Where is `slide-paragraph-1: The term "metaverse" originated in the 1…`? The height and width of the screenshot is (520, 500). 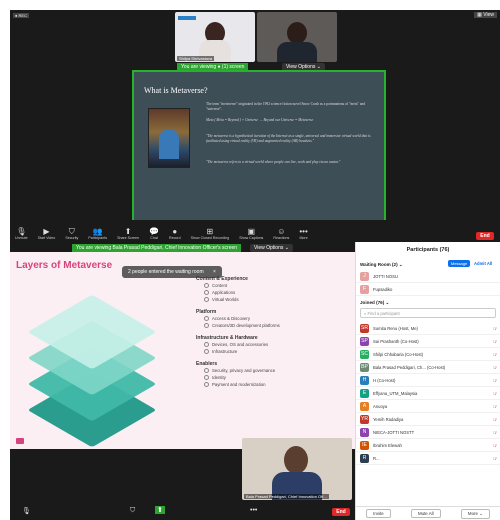
slide-paragraph-1: The term "metaverse" originated in the 1… is located at coordinates (286, 106).